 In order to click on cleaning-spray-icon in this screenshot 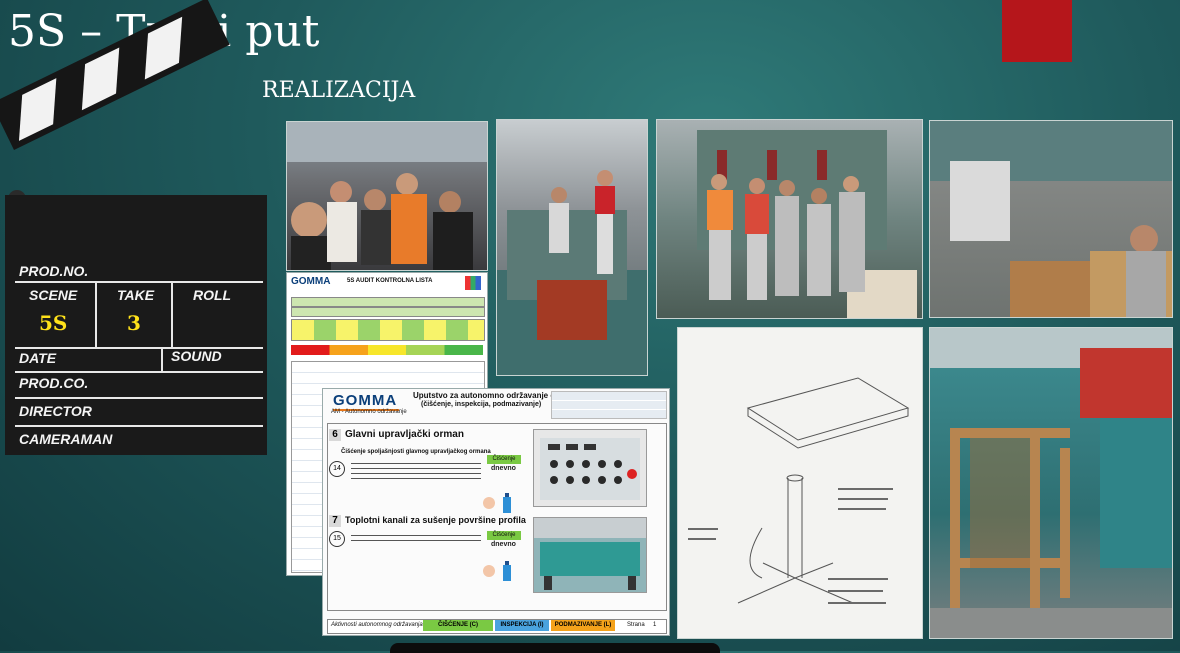, I will do `click(501, 504)`.